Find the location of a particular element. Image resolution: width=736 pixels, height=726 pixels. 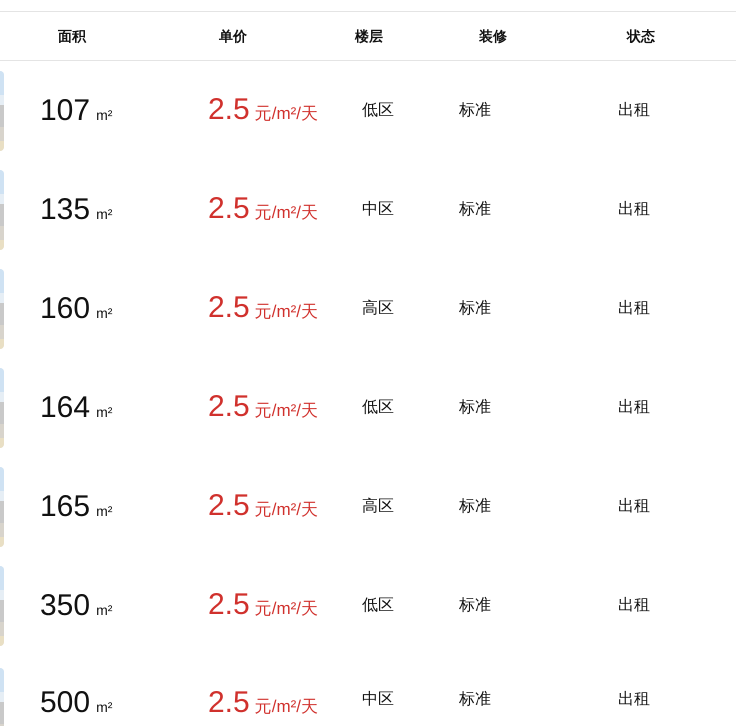

area-value: 165 is located at coordinates (65, 507).